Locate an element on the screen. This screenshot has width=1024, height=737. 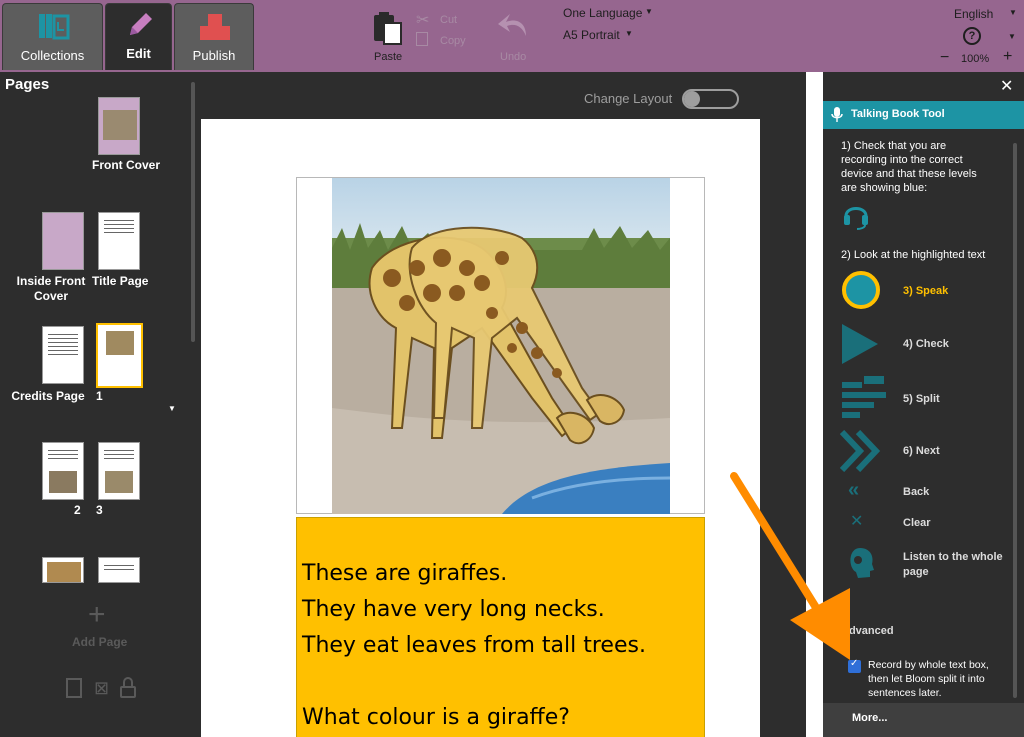
play-icon is located at coordinates (860, 344).